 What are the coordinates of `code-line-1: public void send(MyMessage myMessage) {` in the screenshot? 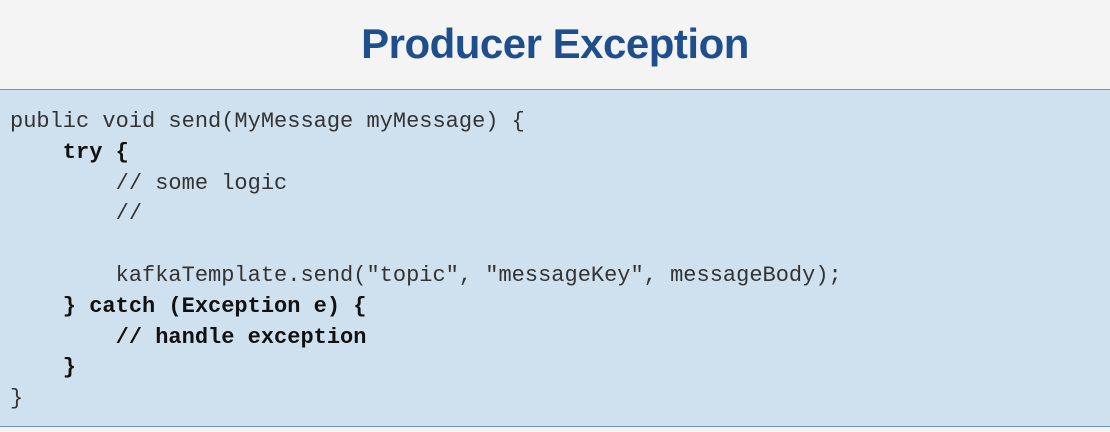 It's located at (267, 121).